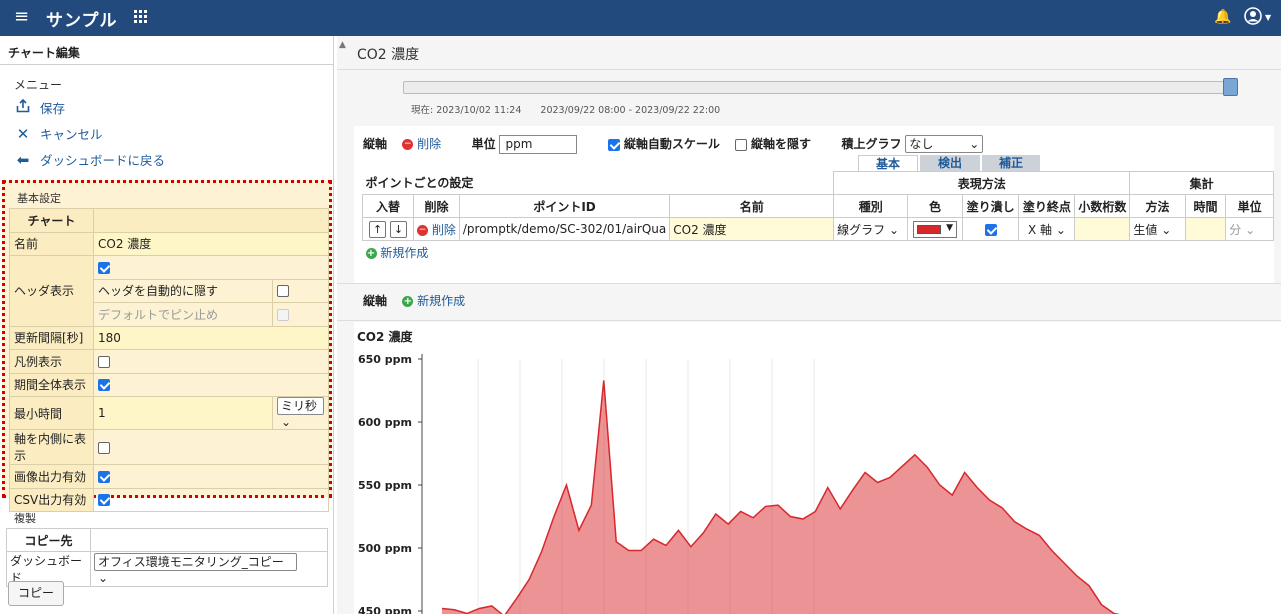 The width and height of the screenshot is (1281, 614). What do you see at coordinates (398, 229) in the screenshot?
I see `move-down-button: ↓` at bounding box center [398, 229].